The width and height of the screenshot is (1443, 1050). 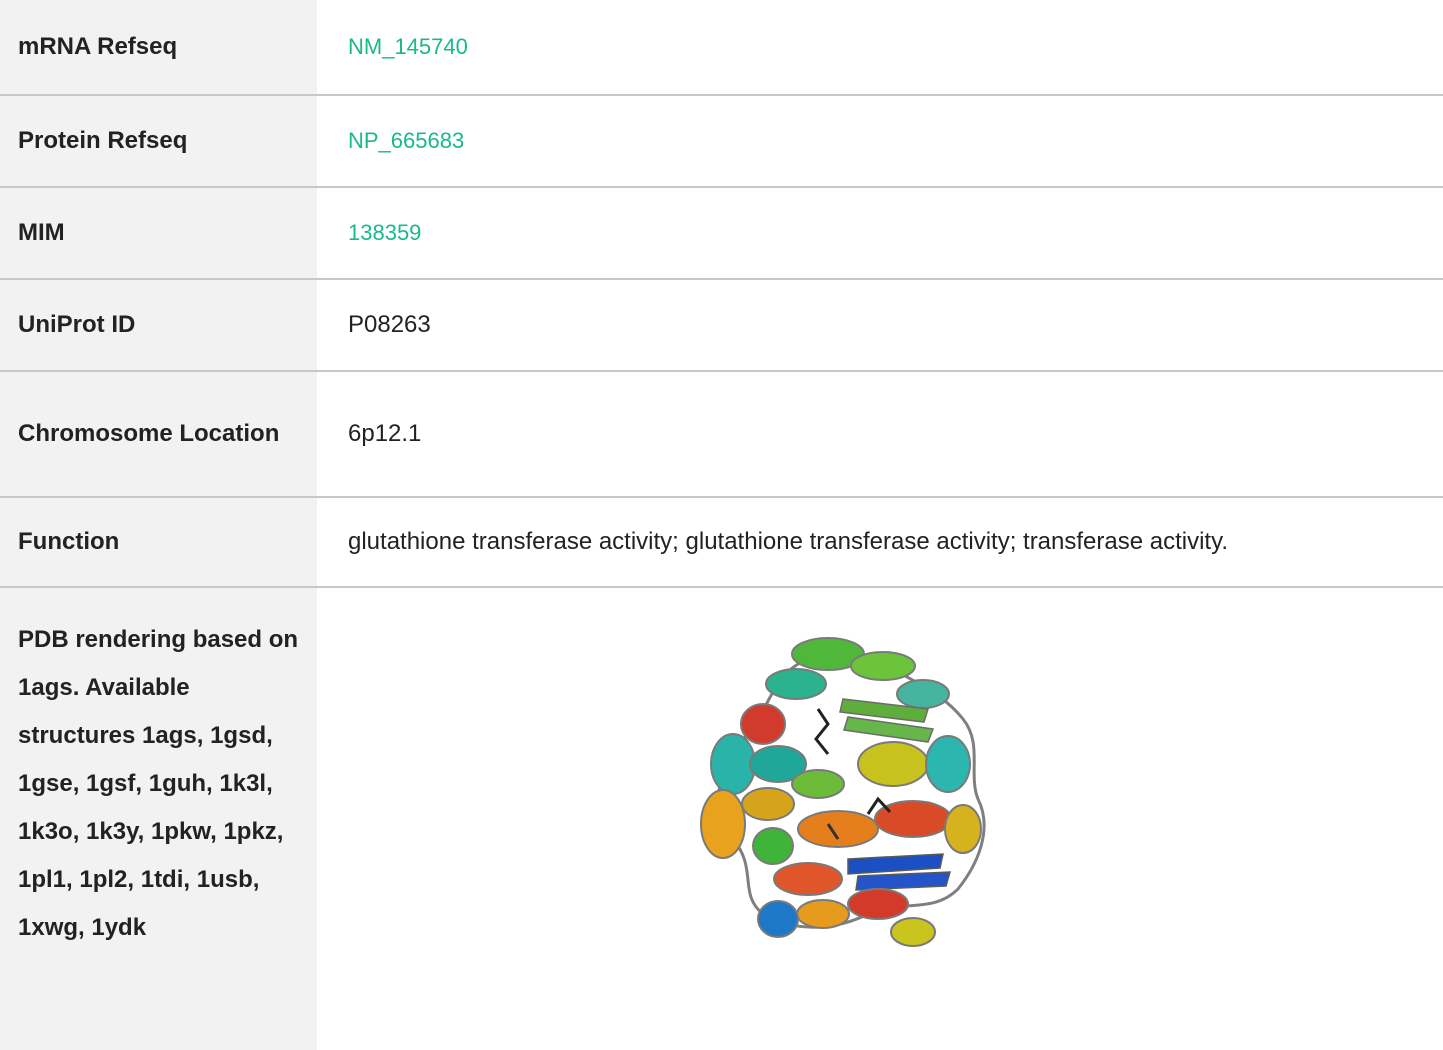 What do you see at coordinates (721, 141) in the screenshot?
I see `table-row-protein-refseq: Protein Refseq NP_665683` at bounding box center [721, 141].